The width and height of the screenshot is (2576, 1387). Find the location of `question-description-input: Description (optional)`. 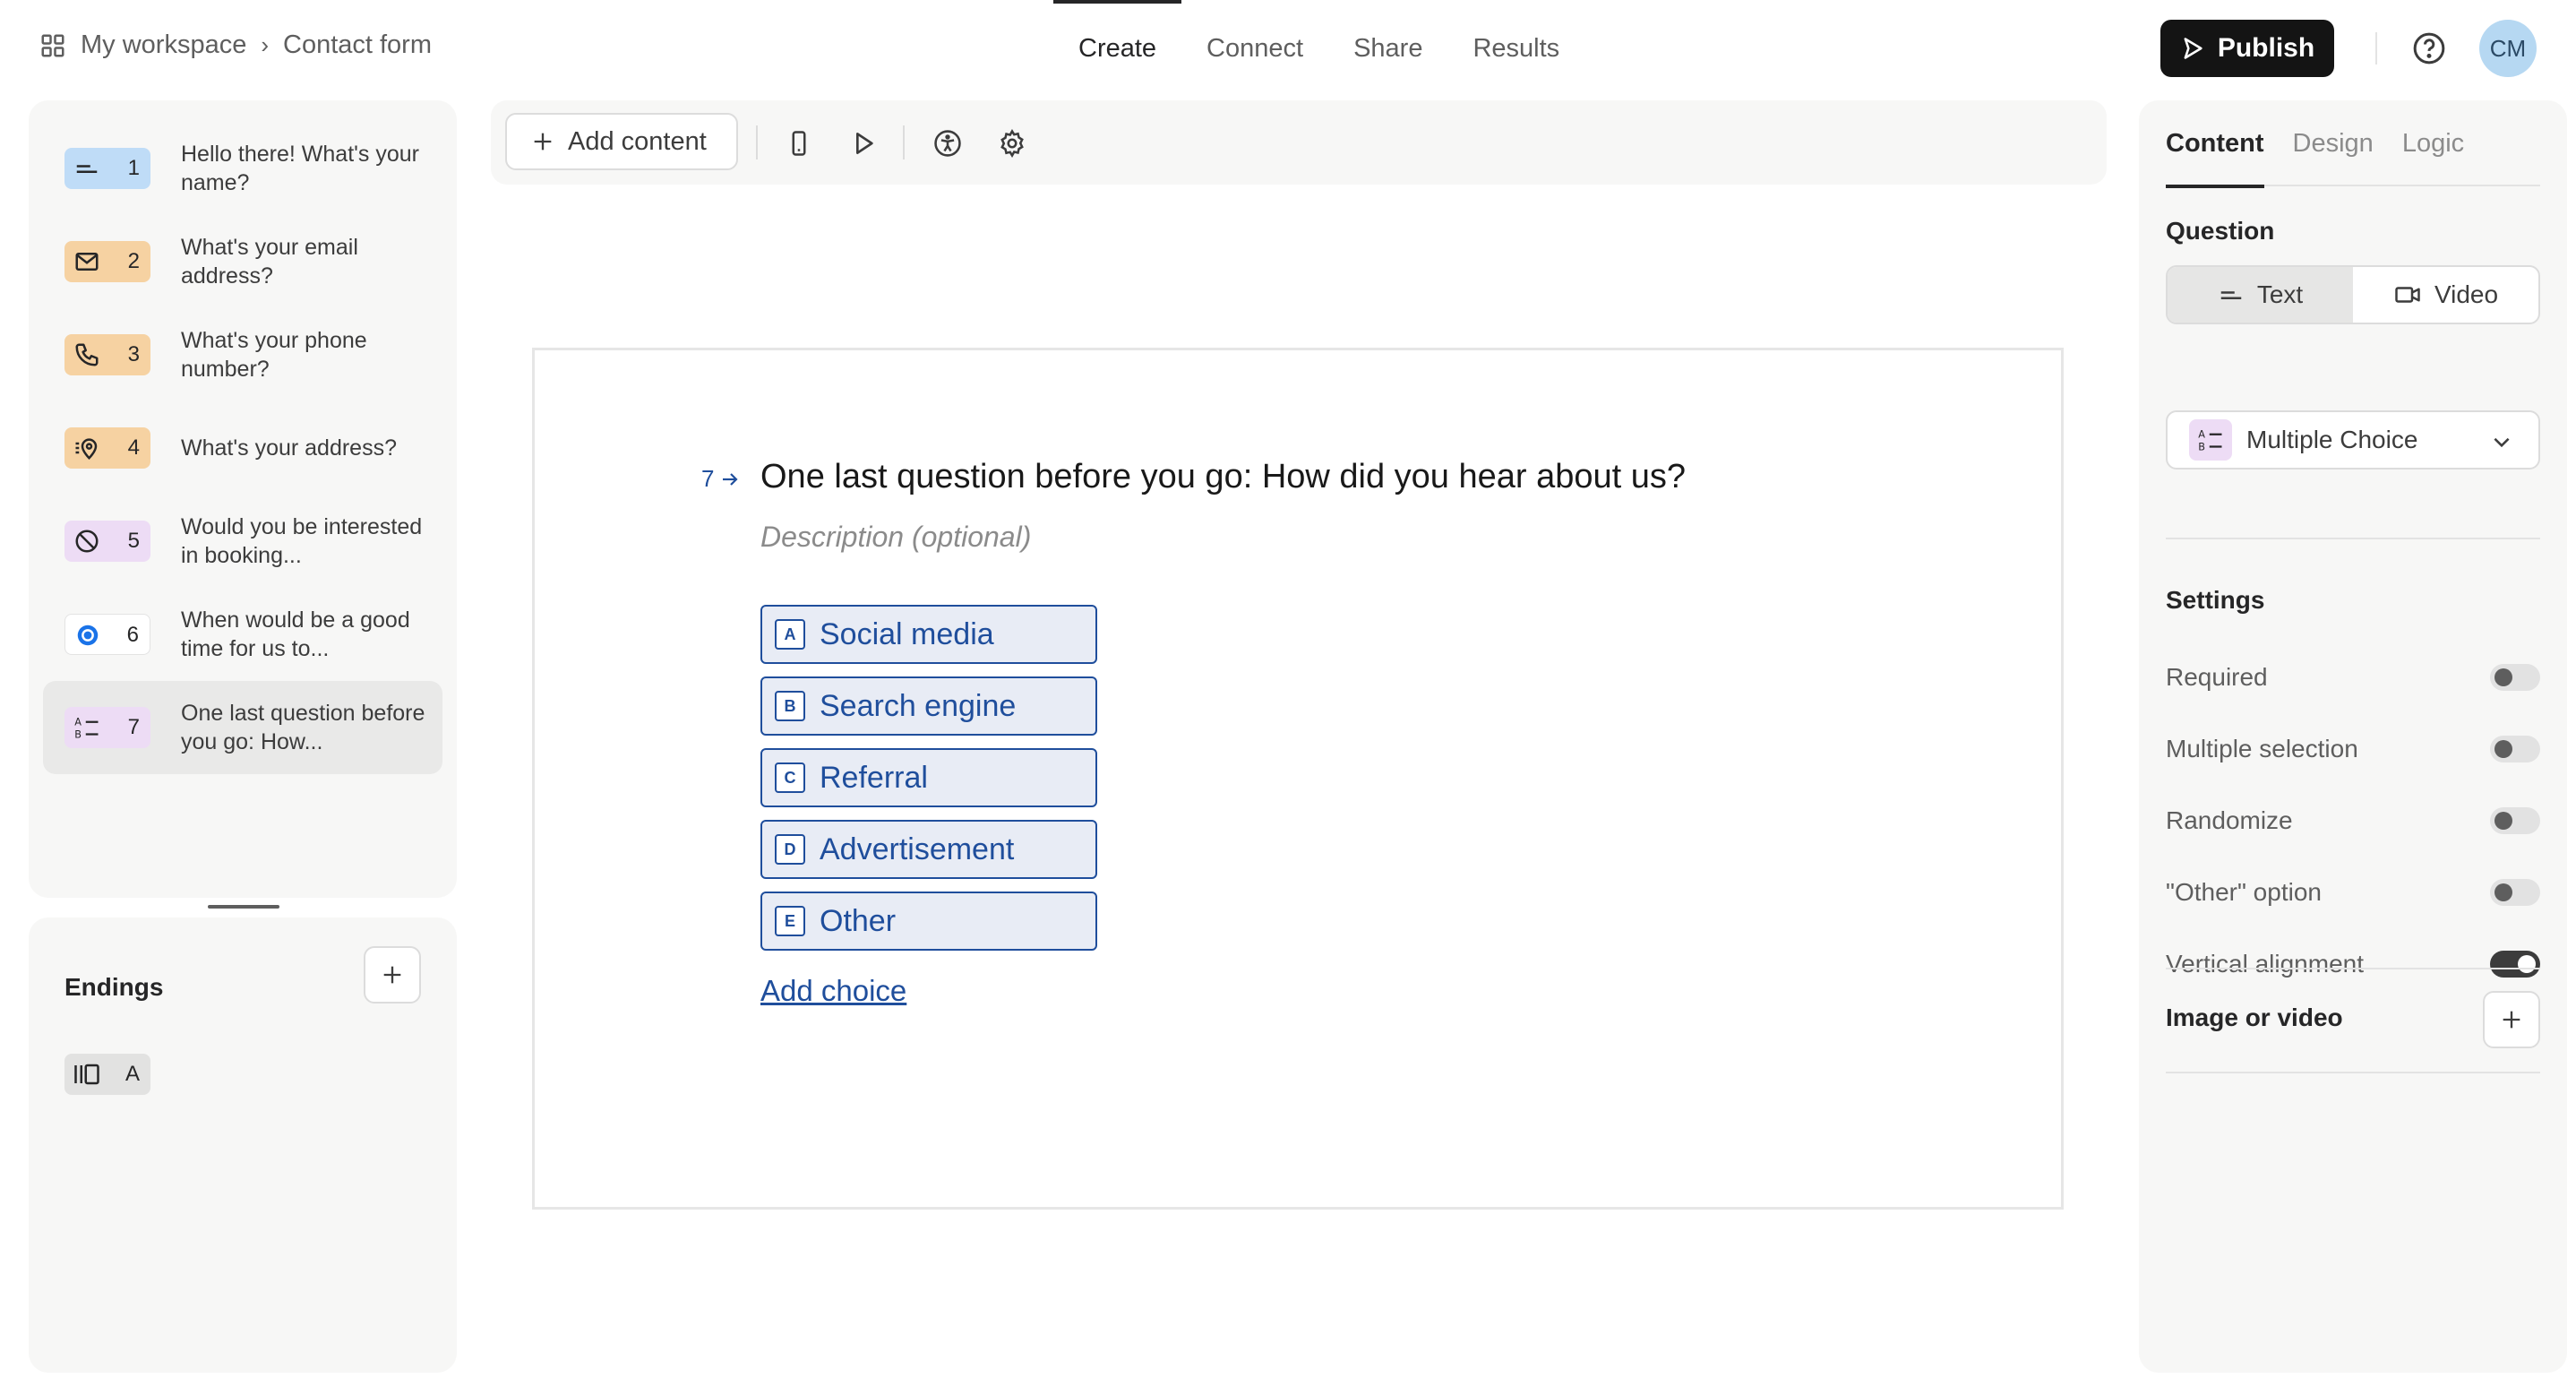

question-description-input: Description (optional) is located at coordinates (895, 537).